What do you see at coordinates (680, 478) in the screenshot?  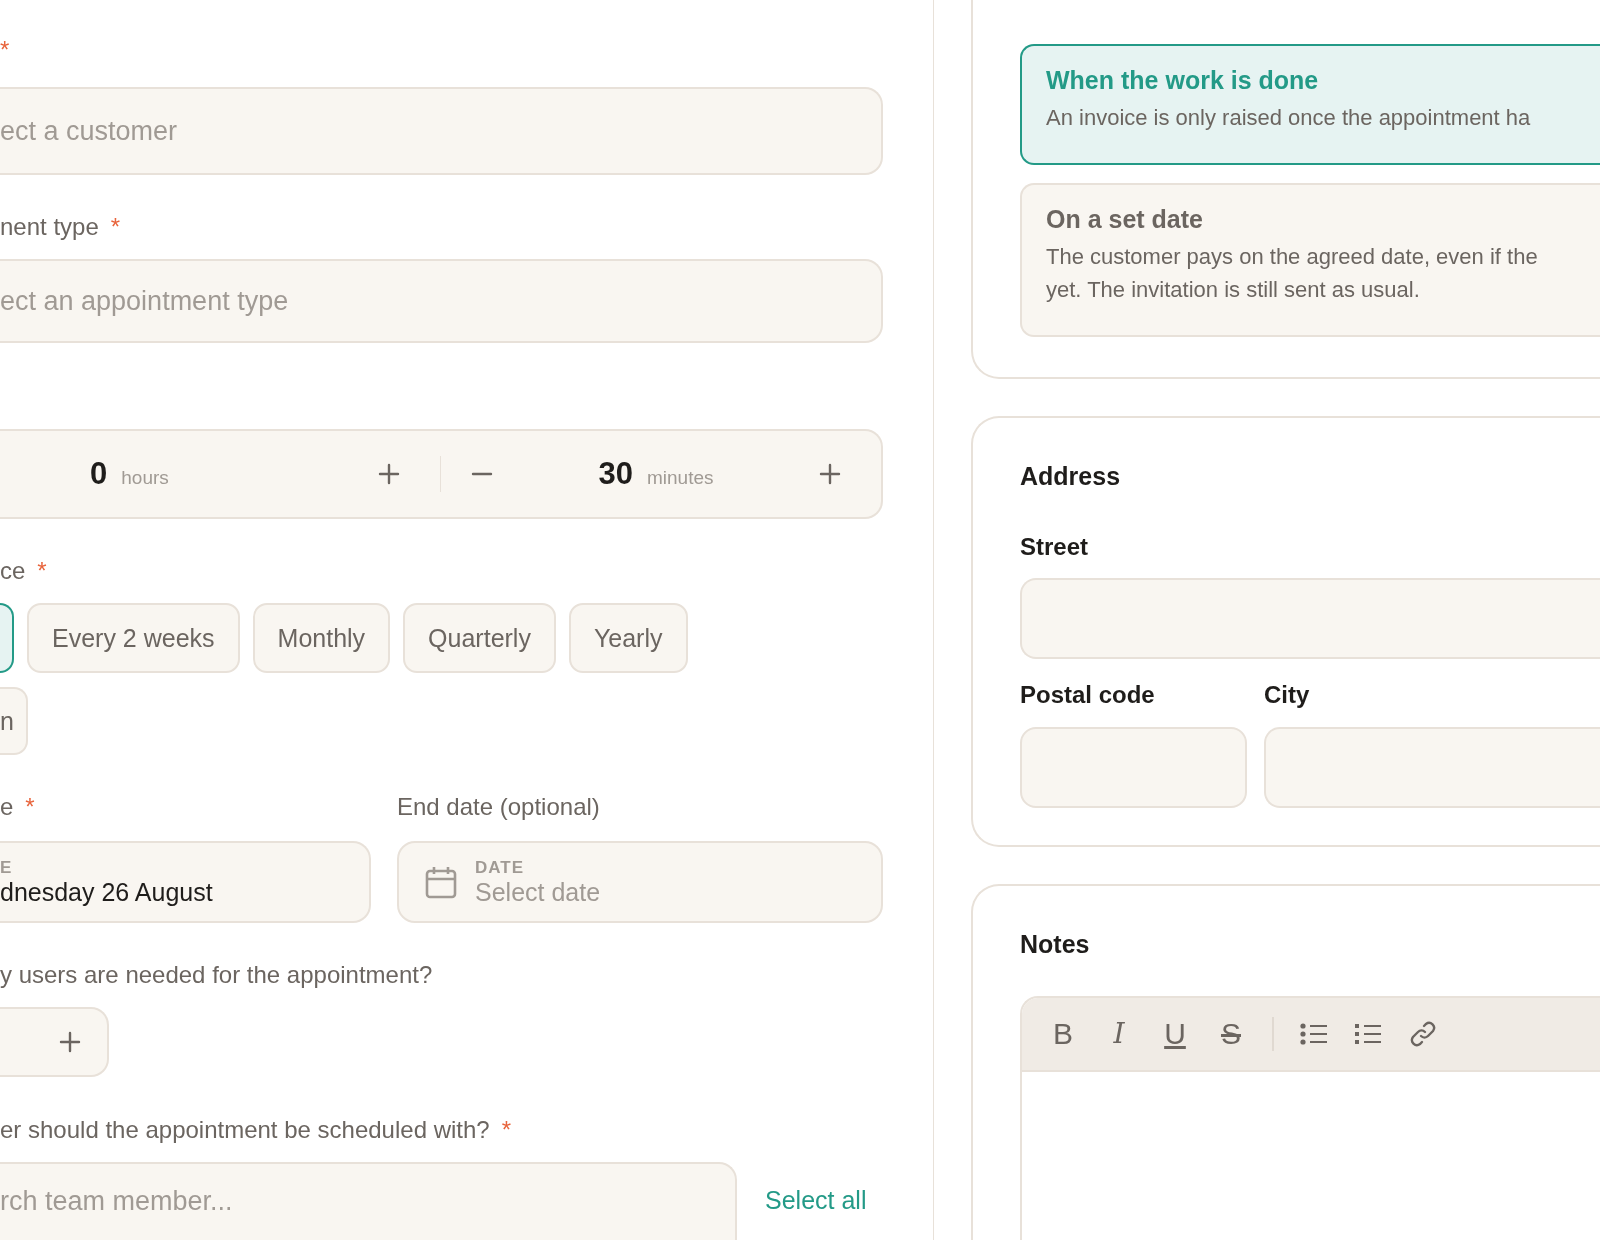 I see `unit-label: minutes` at bounding box center [680, 478].